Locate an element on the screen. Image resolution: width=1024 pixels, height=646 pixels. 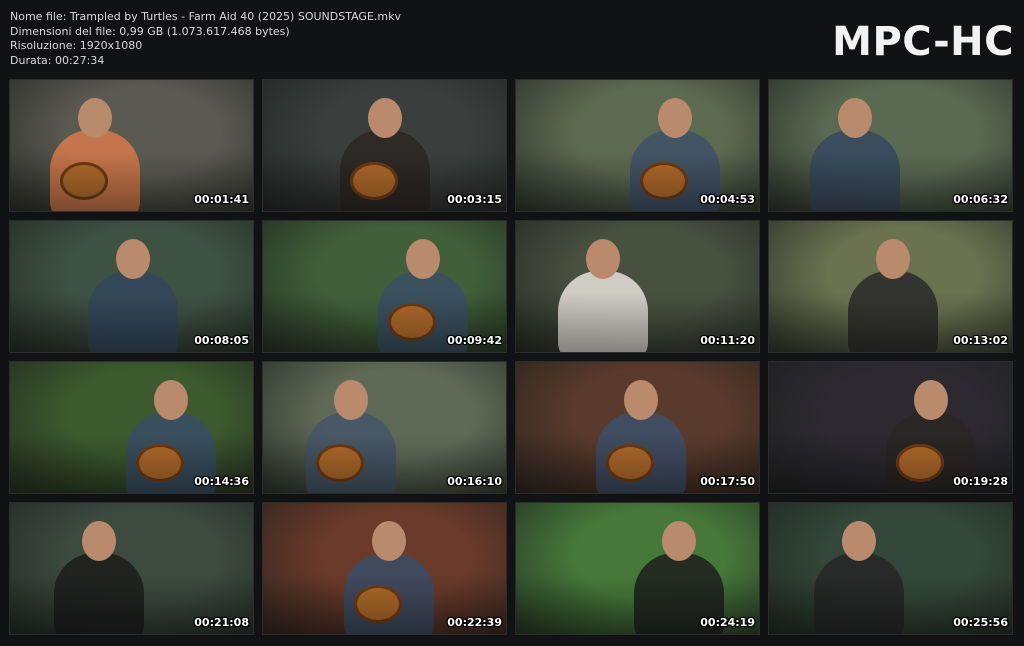
timestamp-label: 00:19:28 is located at coordinates (980, 481).